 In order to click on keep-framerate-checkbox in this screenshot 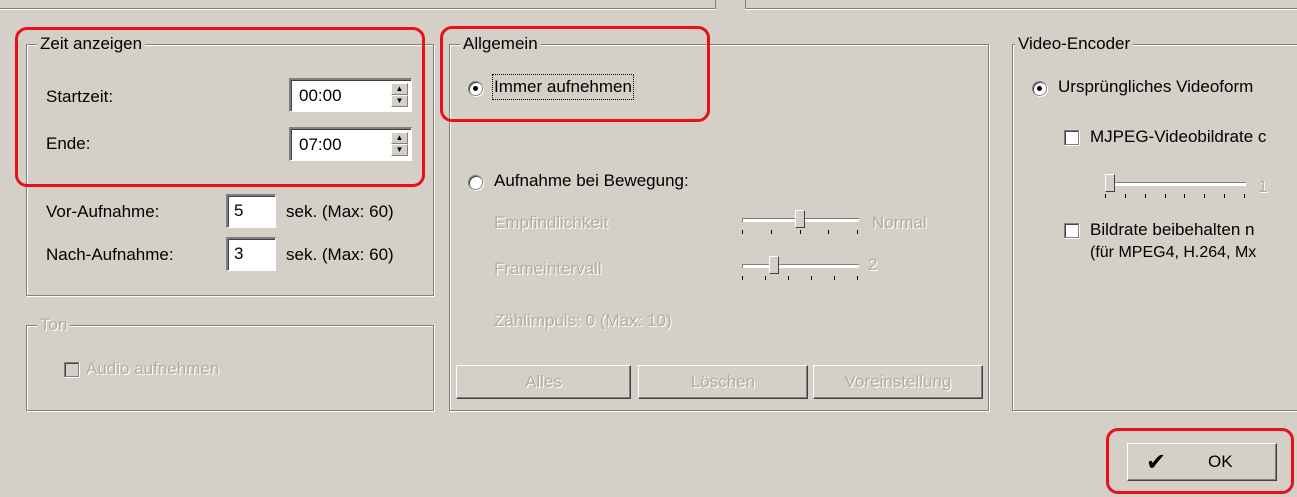, I will do `click(1071, 230)`.